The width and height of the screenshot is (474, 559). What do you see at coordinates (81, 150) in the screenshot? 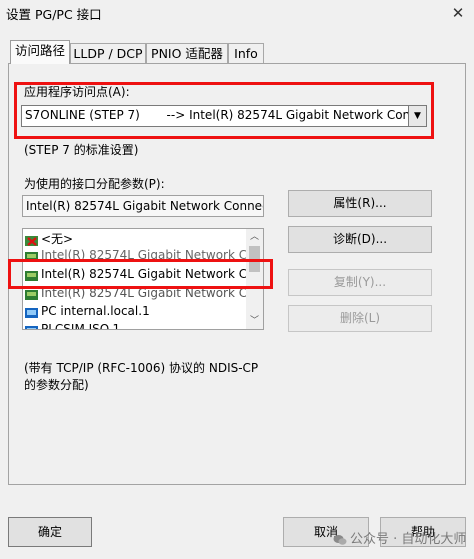
I see `access-point-hint: (STEP 7 的标准设置)` at bounding box center [81, 150].